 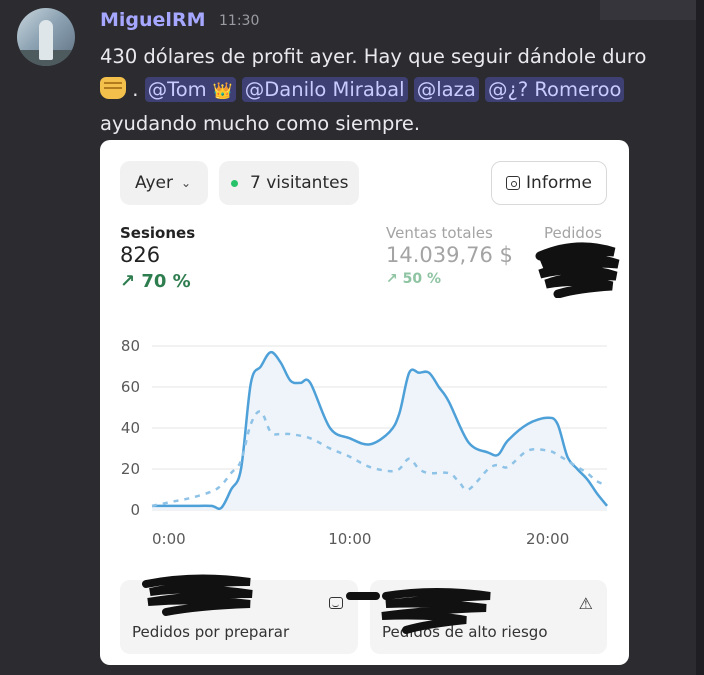 I want to click on mention-danilo: @Danilo Mirabal, so click(x=324, y=89).